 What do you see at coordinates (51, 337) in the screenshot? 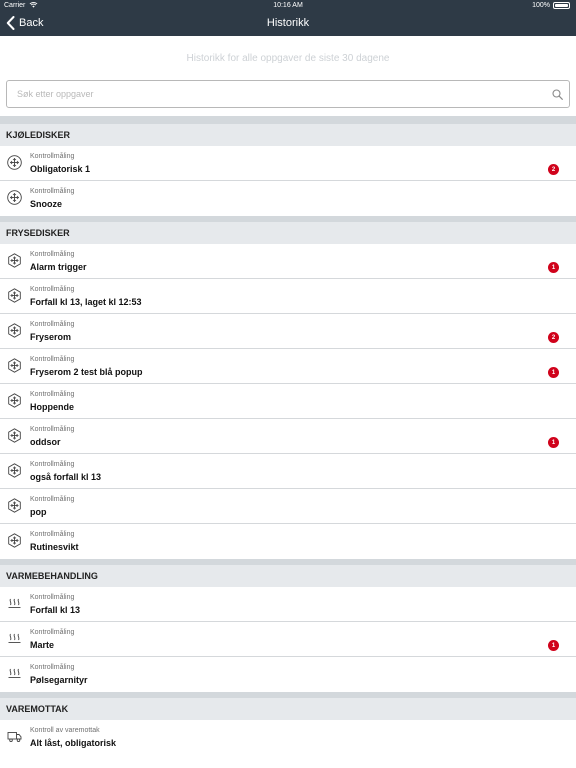
I see `task-title: Fryserom` at bounding box center [51, 337].